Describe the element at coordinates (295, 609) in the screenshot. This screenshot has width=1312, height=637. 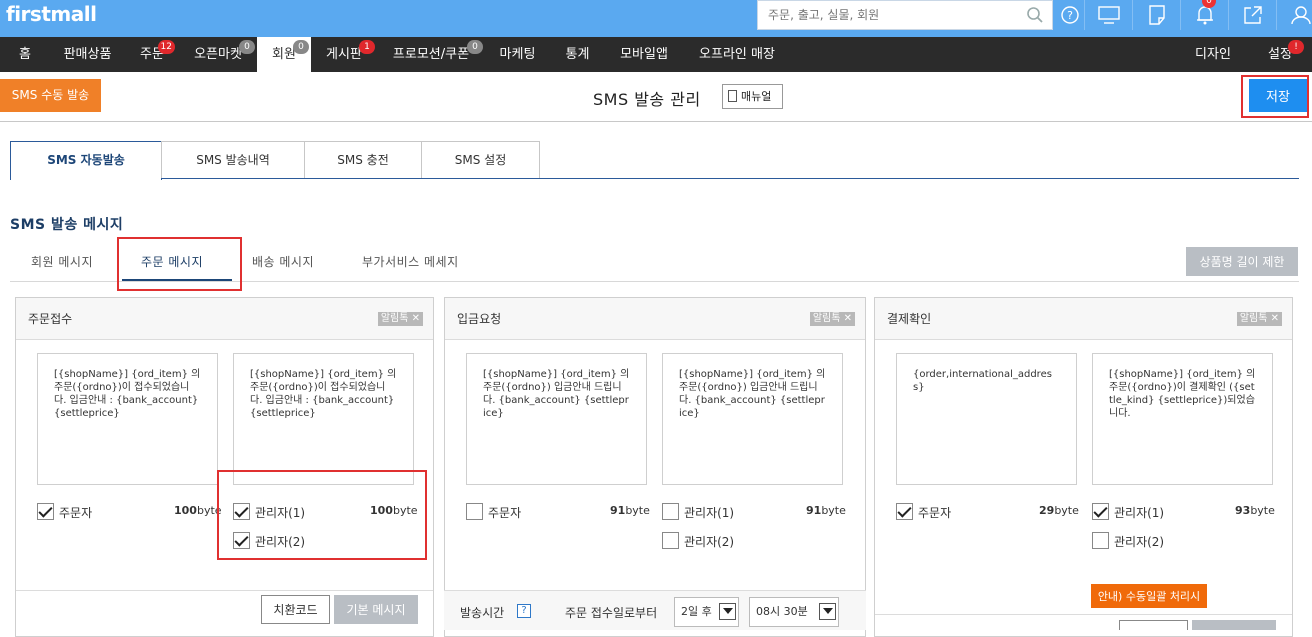
I see `replacement-code-button: 치환코드` at that location.